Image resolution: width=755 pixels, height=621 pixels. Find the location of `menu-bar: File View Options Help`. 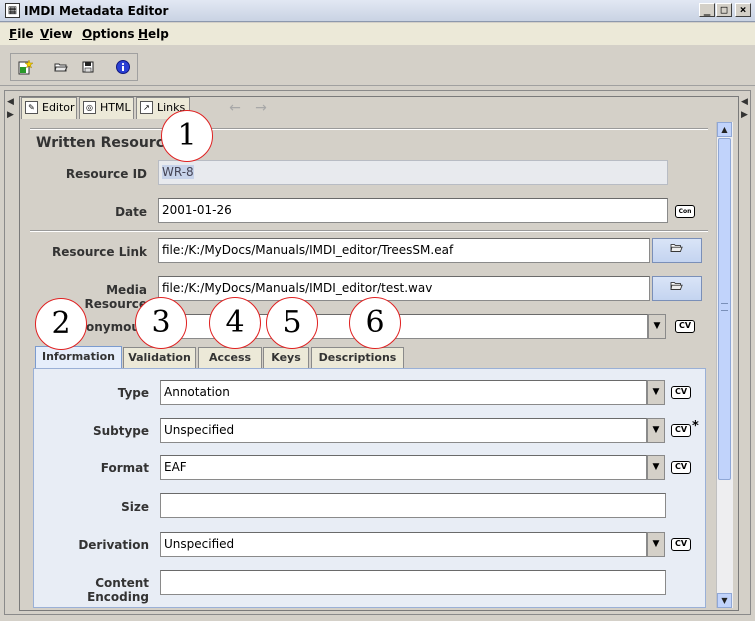

menu-bar: File View Options Help is located at coordinates (377, 34).